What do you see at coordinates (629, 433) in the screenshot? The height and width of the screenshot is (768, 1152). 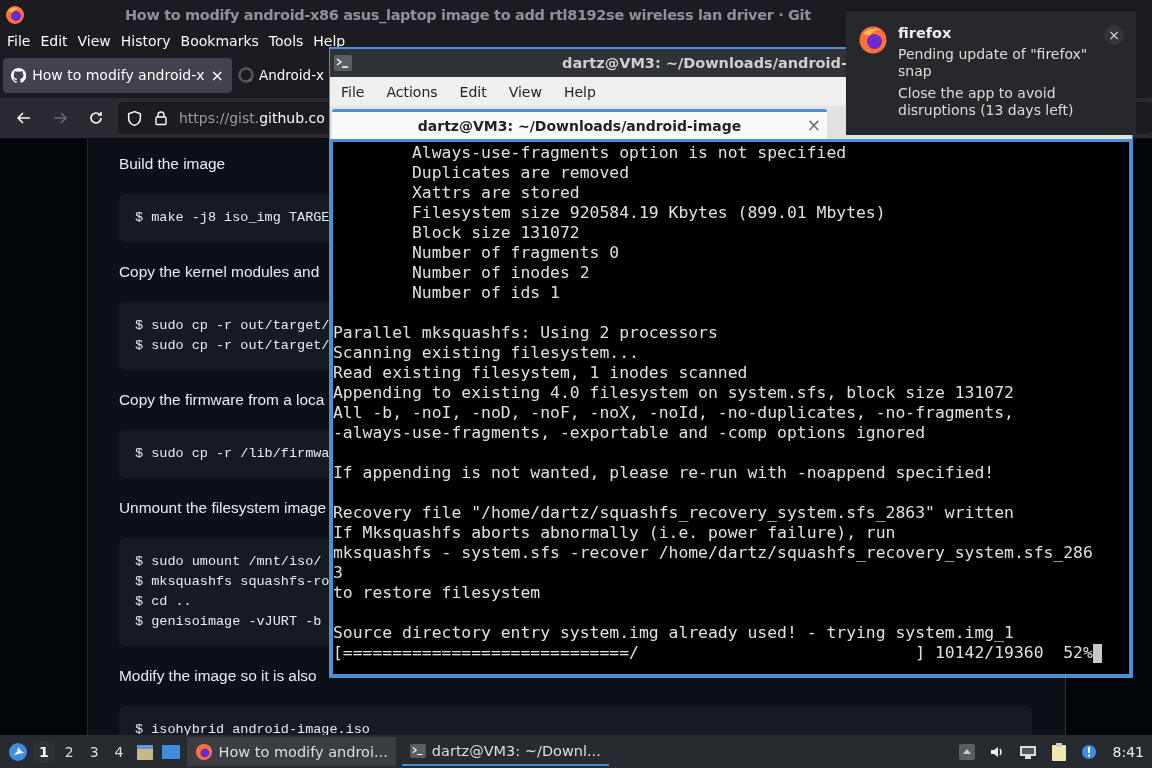 I see `terminal-line: -always-use-fragments, -exportable and -comp options ignored` at bounding box center [629, 433].